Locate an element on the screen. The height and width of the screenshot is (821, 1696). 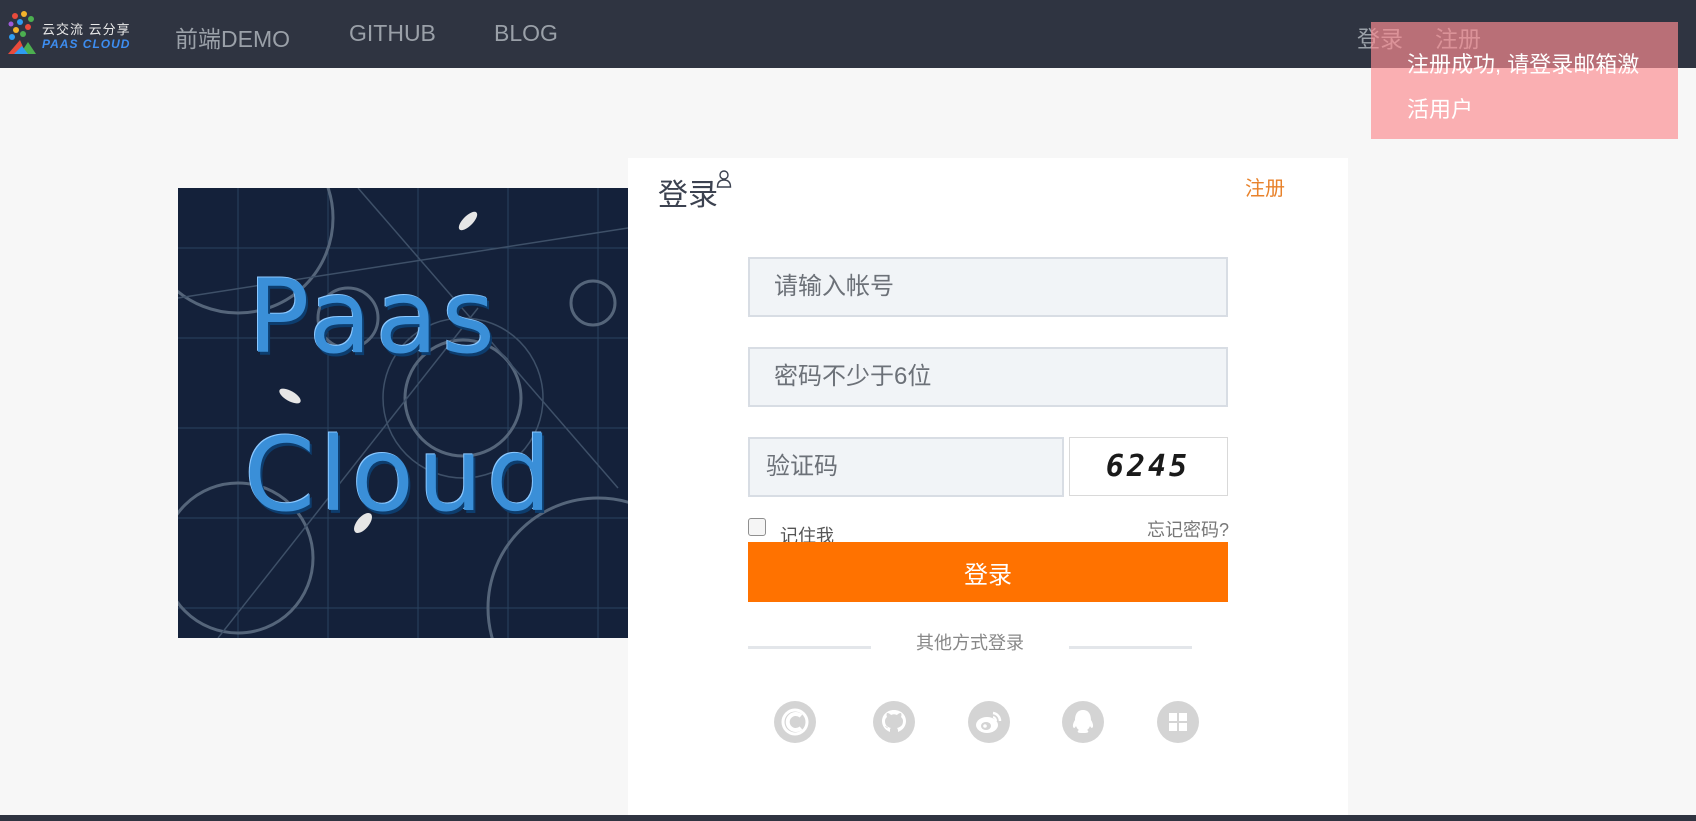
logo-tagline: 云交流 云分享 is located at coordinates (86, 29).